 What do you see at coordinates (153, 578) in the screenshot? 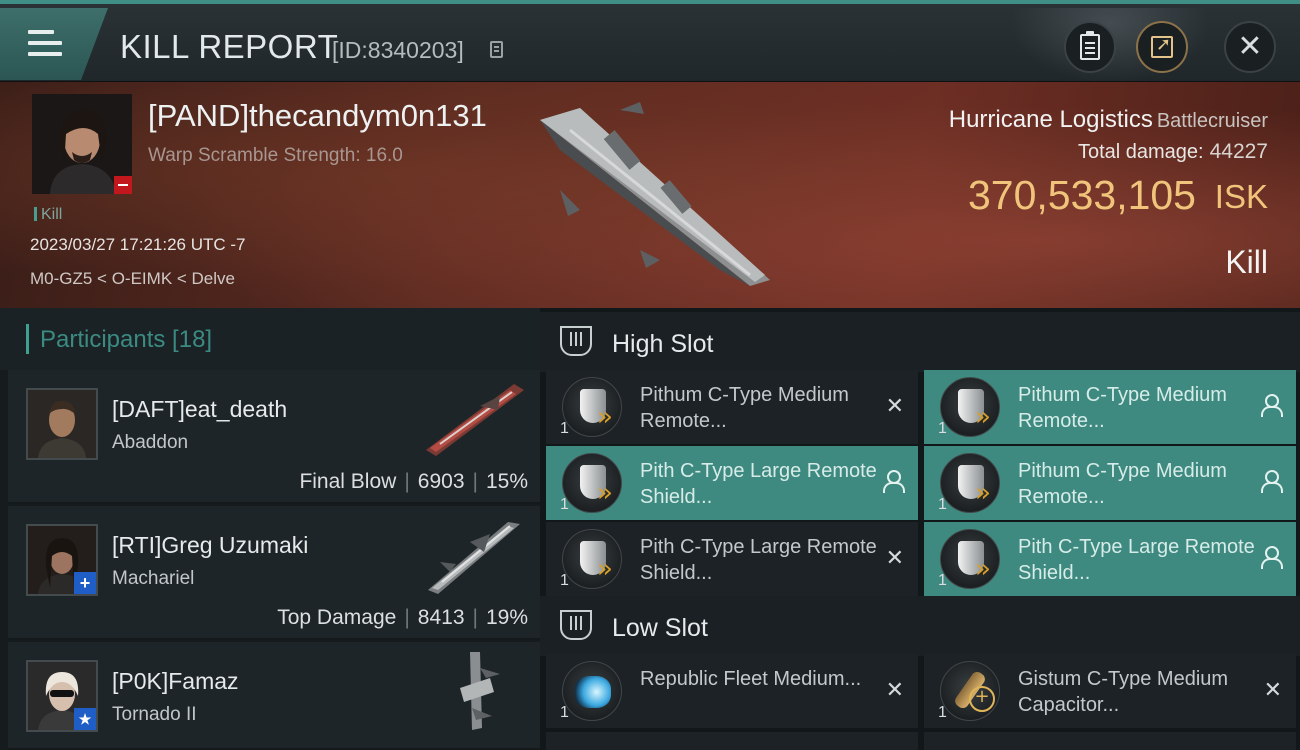
I see `participant-ship: Machariel` at bounding box center [153, 578].